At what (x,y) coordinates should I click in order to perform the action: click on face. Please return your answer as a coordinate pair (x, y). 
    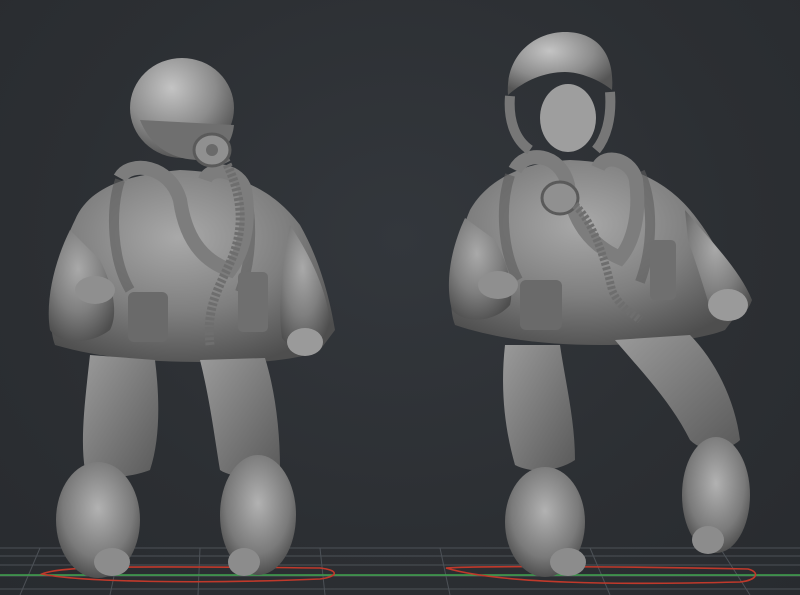
    Looking at the image, I should click on (568, 118).